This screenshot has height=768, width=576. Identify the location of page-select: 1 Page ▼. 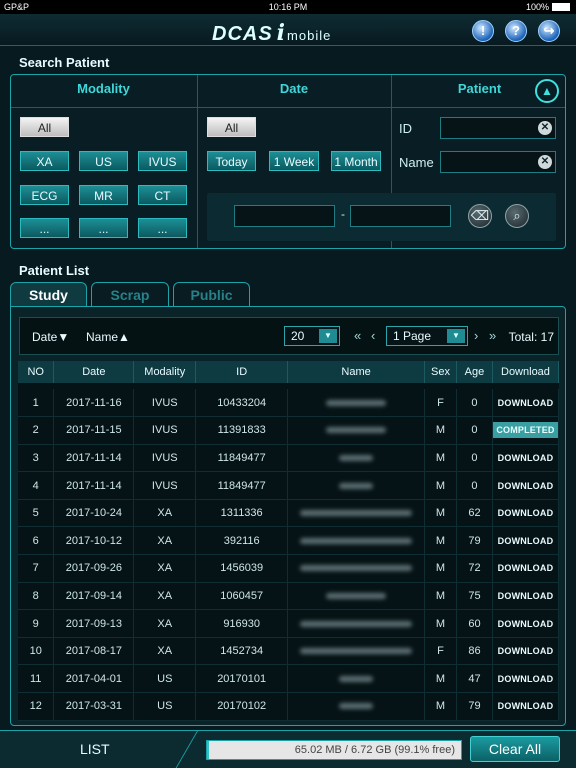
(427, 336).